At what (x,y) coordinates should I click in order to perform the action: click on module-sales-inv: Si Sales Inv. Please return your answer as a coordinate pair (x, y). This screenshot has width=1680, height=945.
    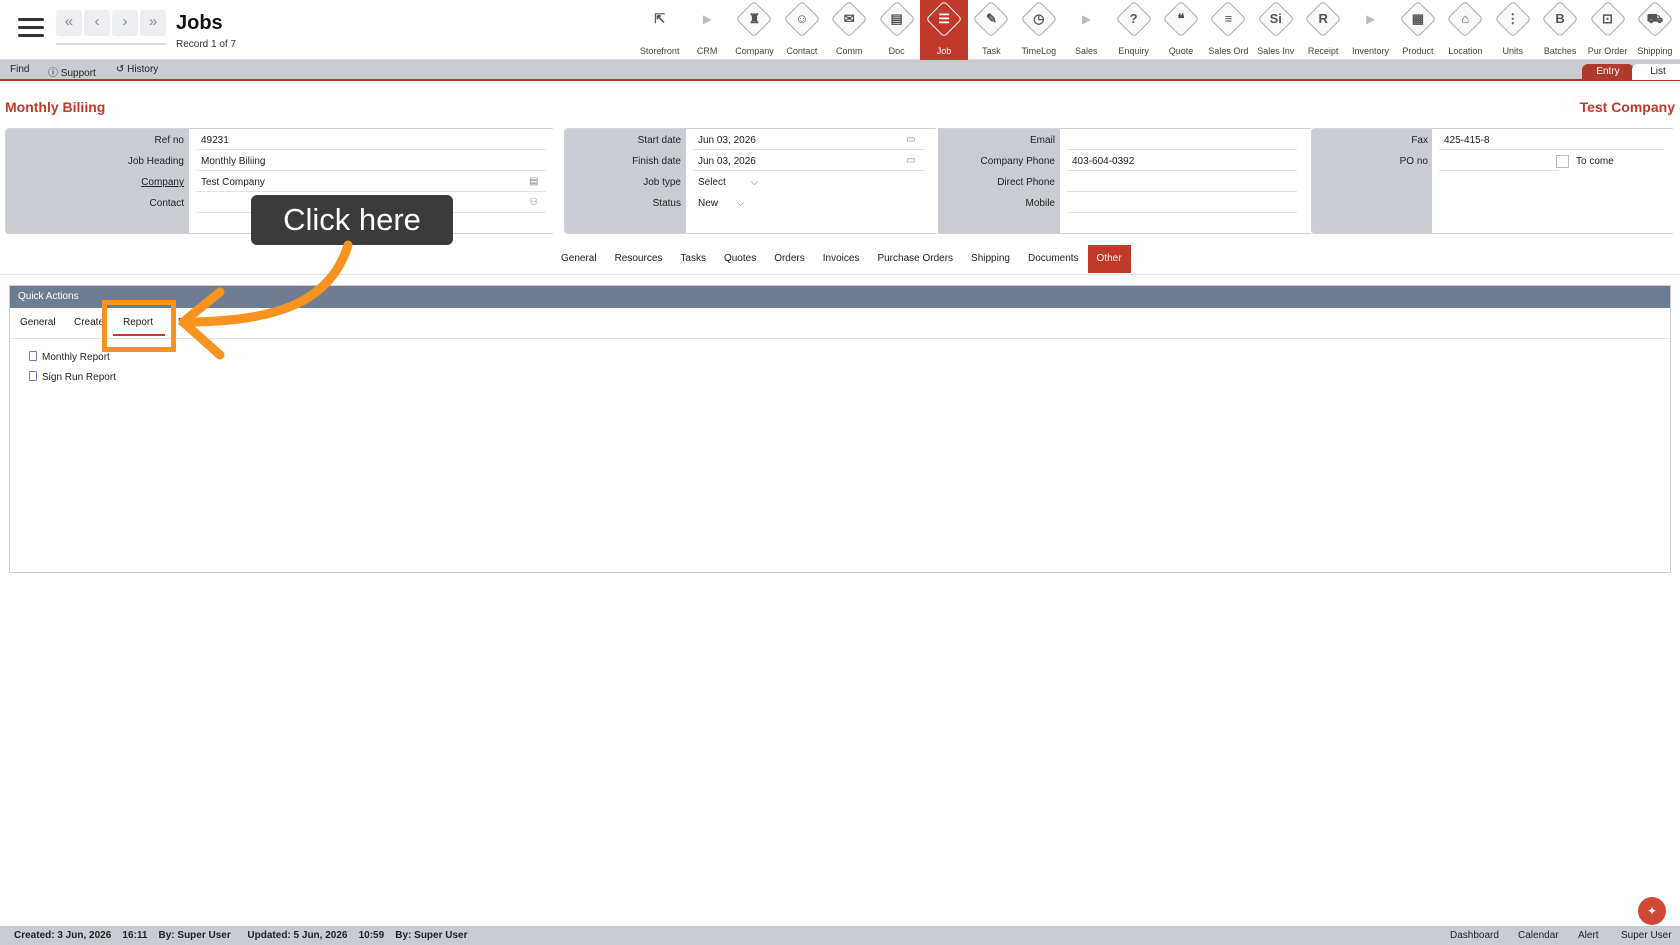
    Looking at the image, I should click on (1275, 30).